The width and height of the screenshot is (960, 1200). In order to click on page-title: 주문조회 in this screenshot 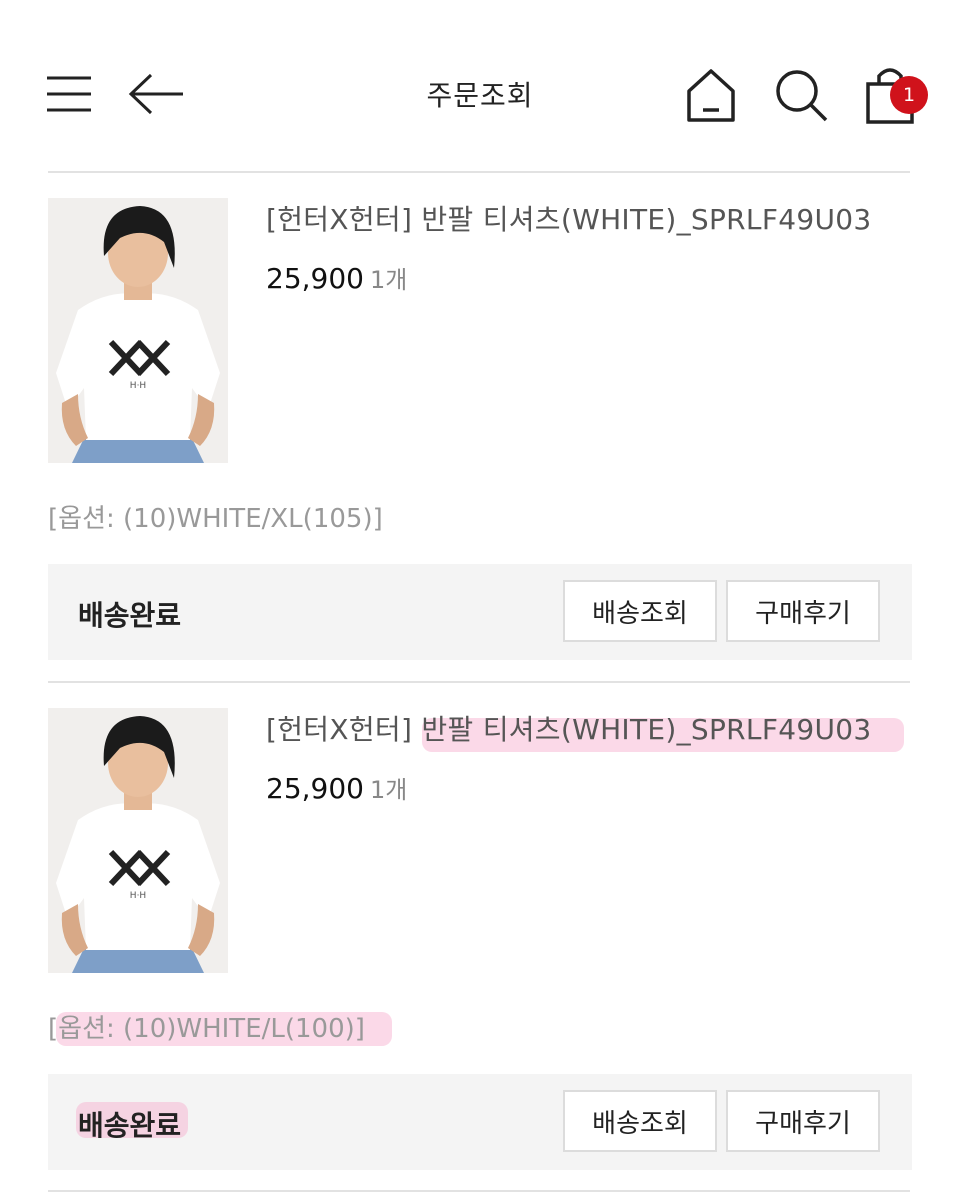, I will do `click(480, 95)`.